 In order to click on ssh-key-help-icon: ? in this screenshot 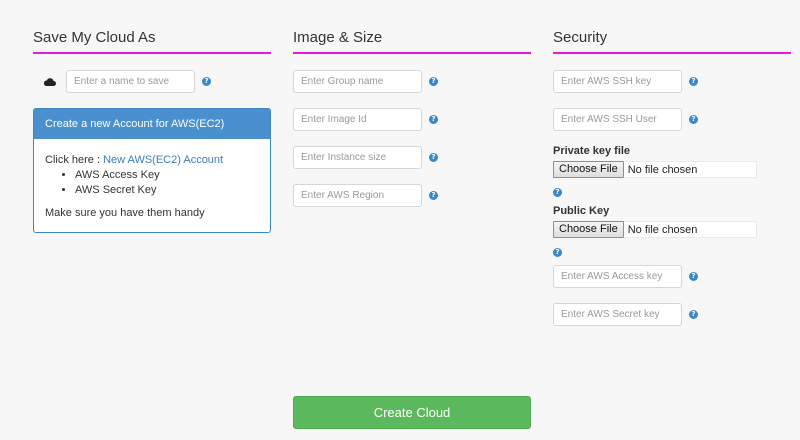, I will do `click(693, 81)`.